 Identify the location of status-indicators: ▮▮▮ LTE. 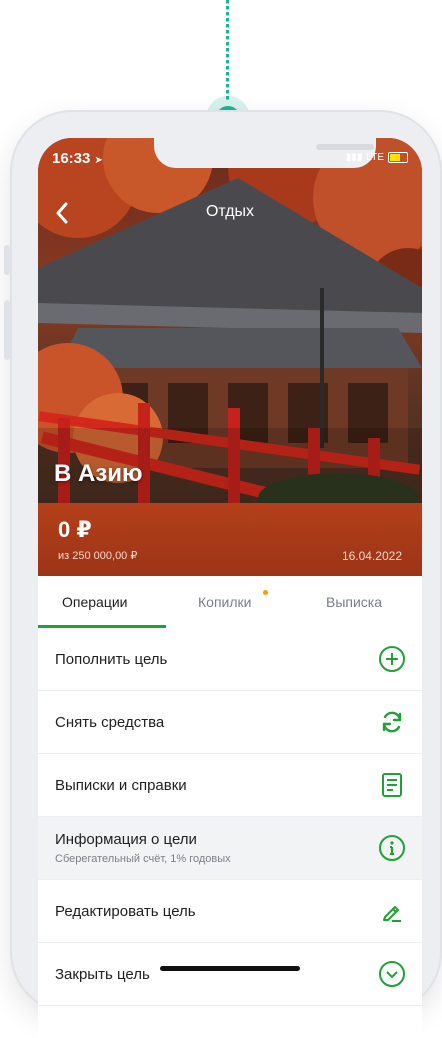
(377, 157).